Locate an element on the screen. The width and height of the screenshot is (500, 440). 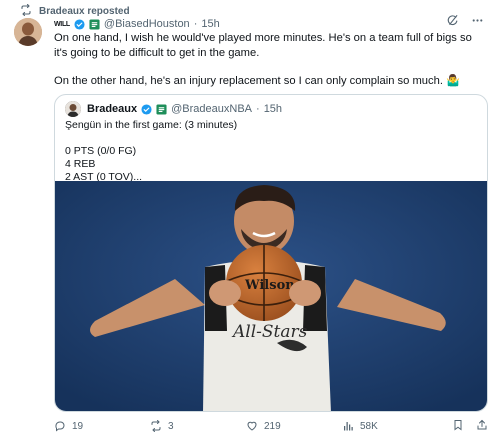
jersey-lettering: All-Stars is located at coordinates (269, 332).